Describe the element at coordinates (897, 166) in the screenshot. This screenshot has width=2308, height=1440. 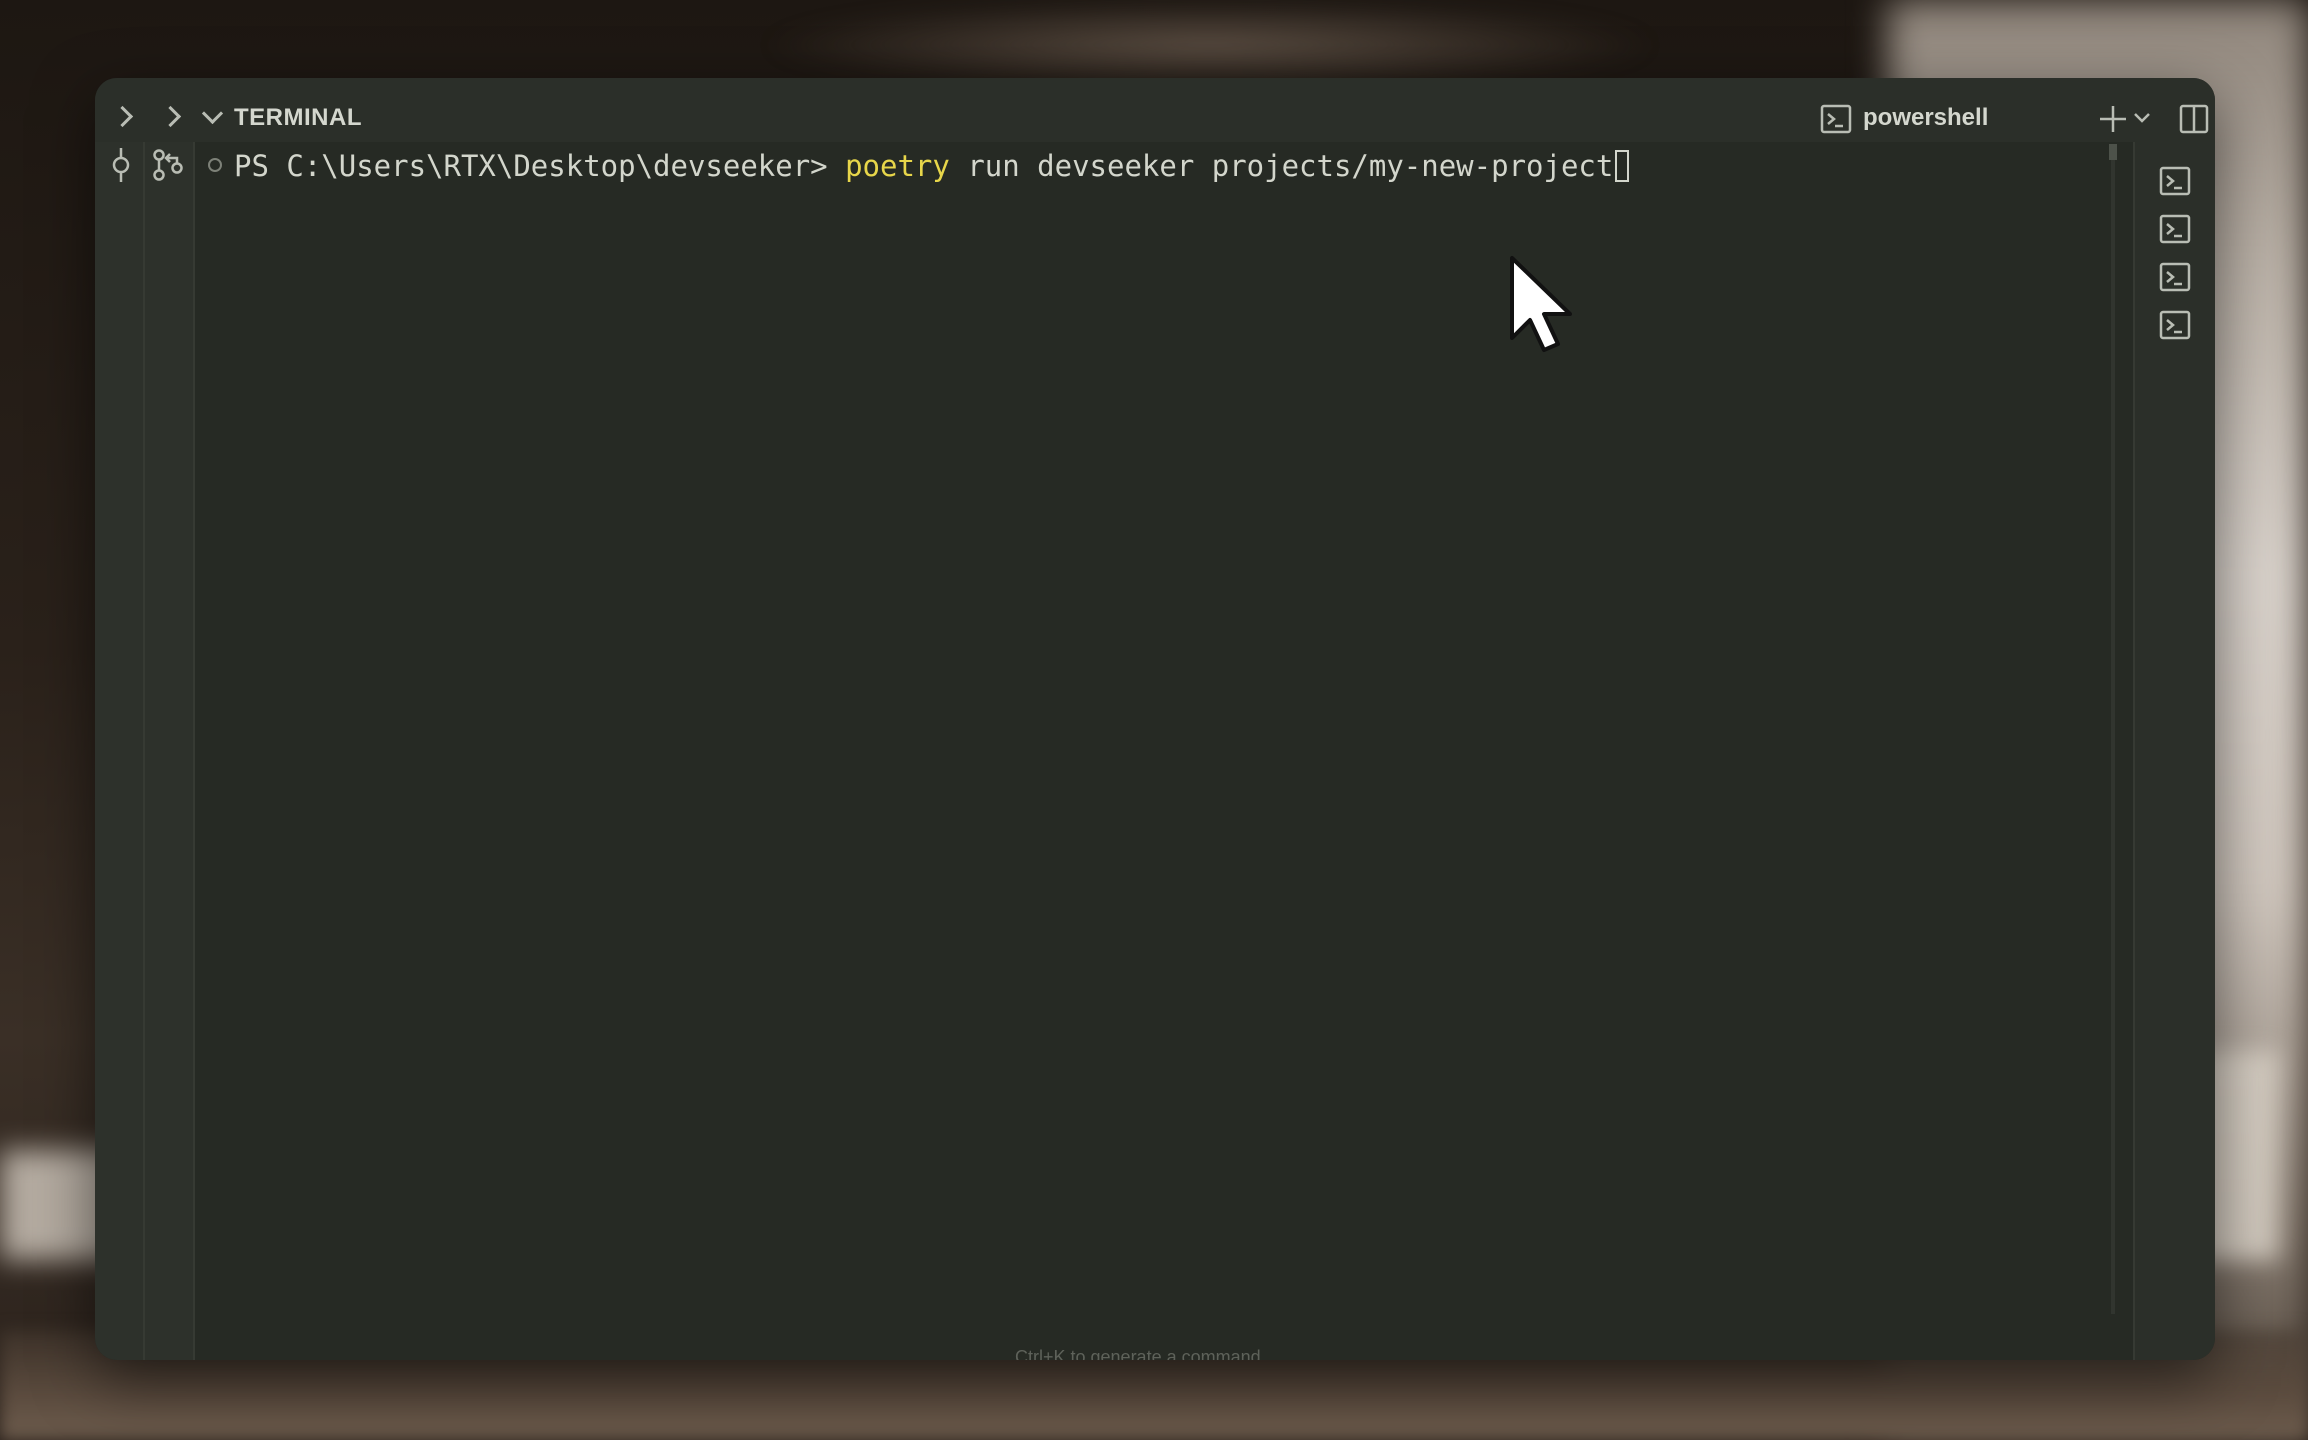
I see `command-keyword: poetry` at that location.